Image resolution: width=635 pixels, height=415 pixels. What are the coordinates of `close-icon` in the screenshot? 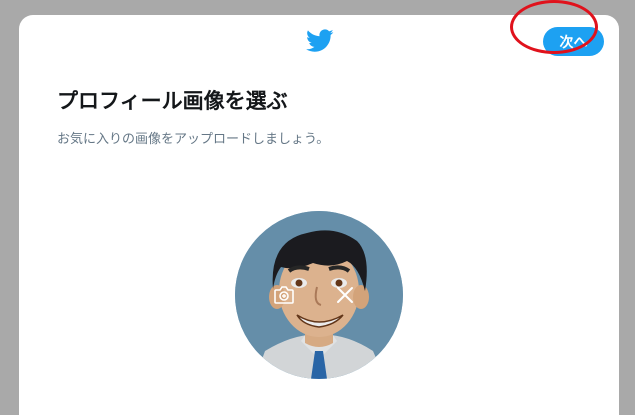 It's located at (345, 295).